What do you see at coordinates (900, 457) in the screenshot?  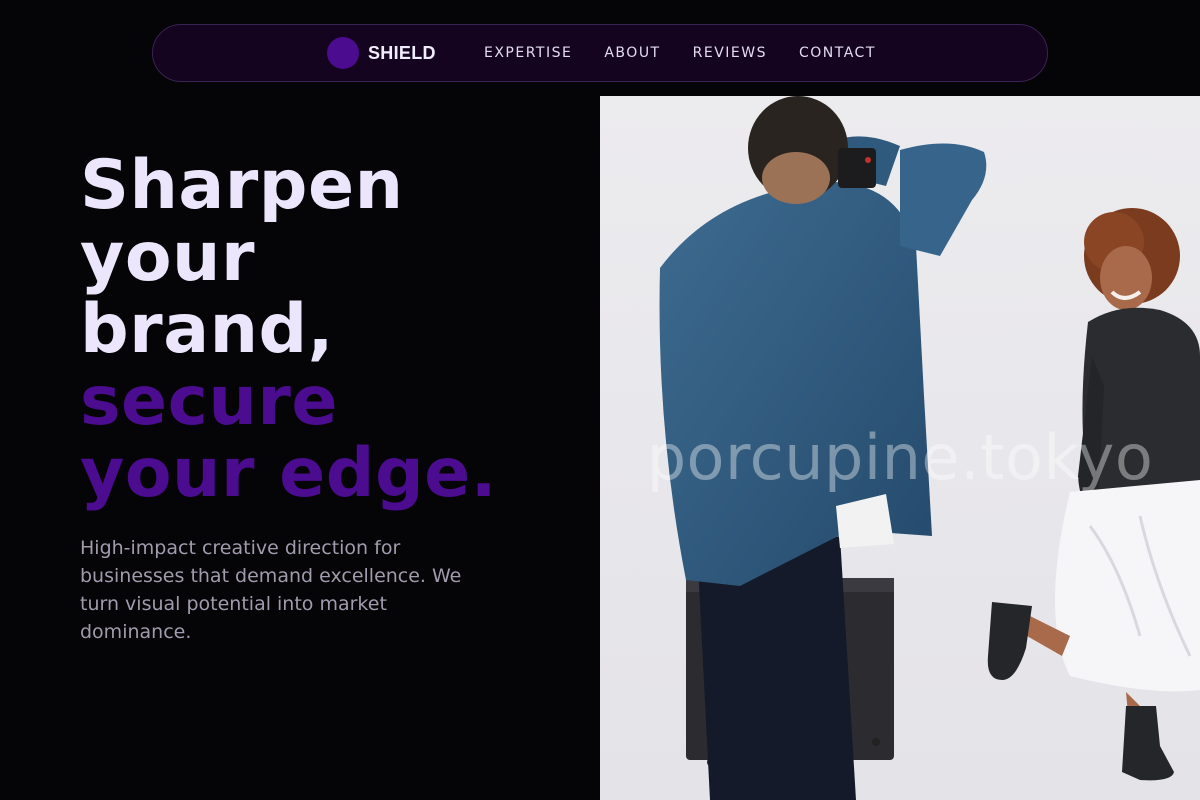 I see `watermark-text: porcupine.tokyo` at bounding box center [900, 457].